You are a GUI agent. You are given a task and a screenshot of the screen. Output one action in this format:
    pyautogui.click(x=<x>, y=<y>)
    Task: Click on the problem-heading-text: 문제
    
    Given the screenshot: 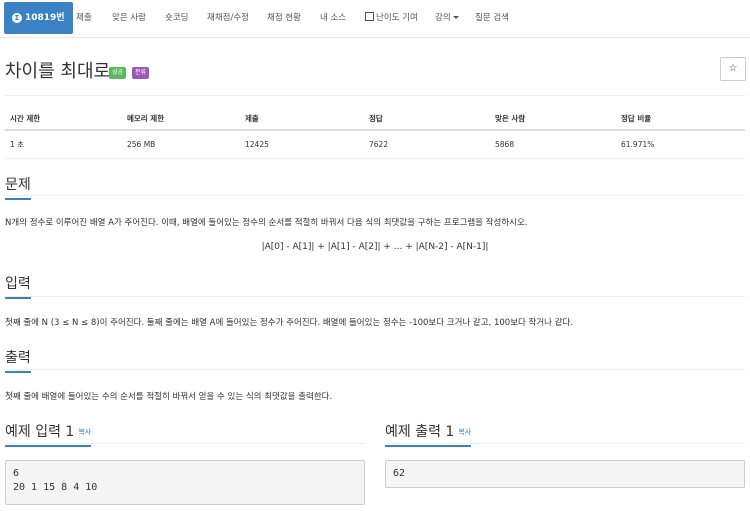 What is the action you would take?
    pyautogui.click(x=18, y=185)
    